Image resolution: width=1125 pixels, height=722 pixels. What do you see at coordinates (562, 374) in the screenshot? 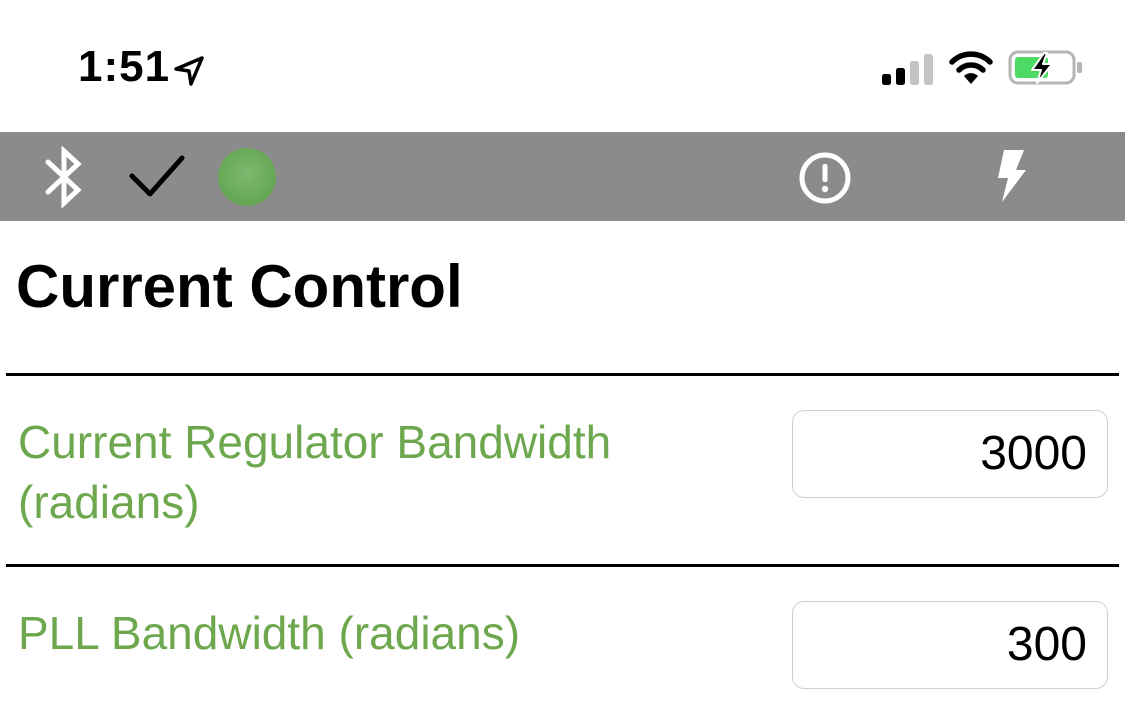
I see `section-divider` at bounding box center [562, 374].